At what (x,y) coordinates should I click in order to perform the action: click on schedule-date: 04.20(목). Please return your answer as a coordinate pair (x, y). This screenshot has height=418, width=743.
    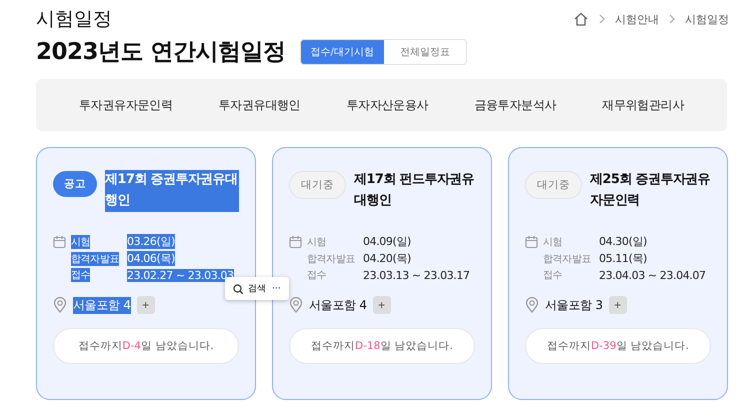
    Looking at the image, I should click on (387, 258).